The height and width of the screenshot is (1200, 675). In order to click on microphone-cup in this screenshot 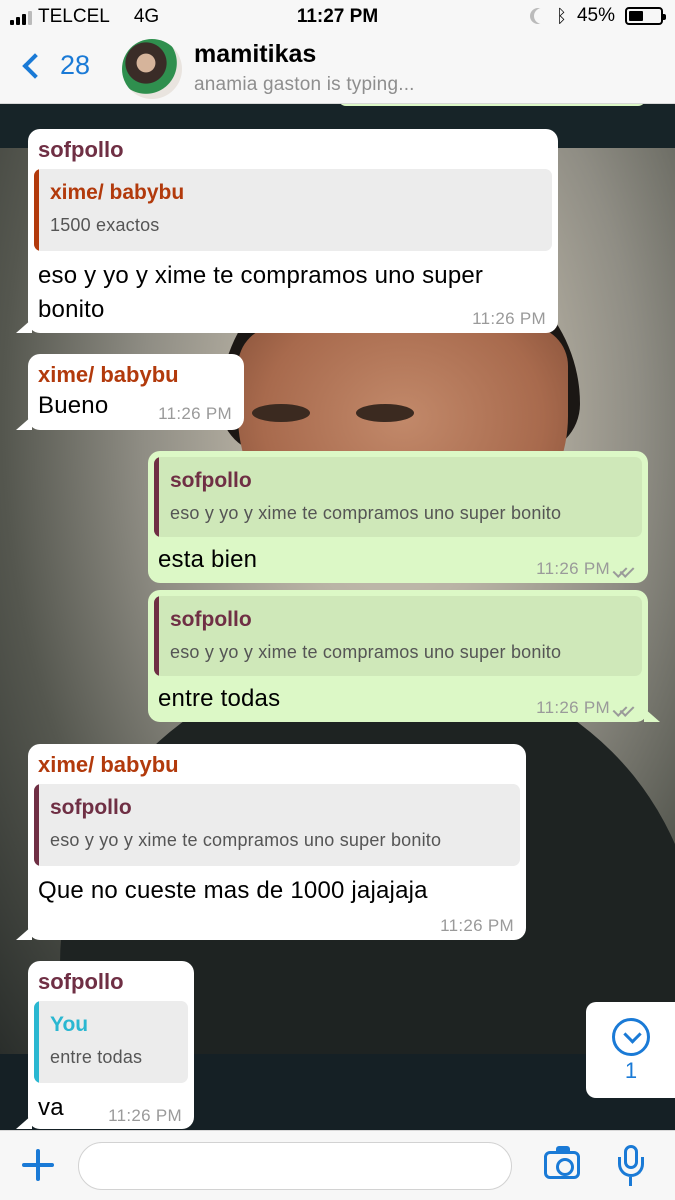, I will do `click(631, 1167)`.